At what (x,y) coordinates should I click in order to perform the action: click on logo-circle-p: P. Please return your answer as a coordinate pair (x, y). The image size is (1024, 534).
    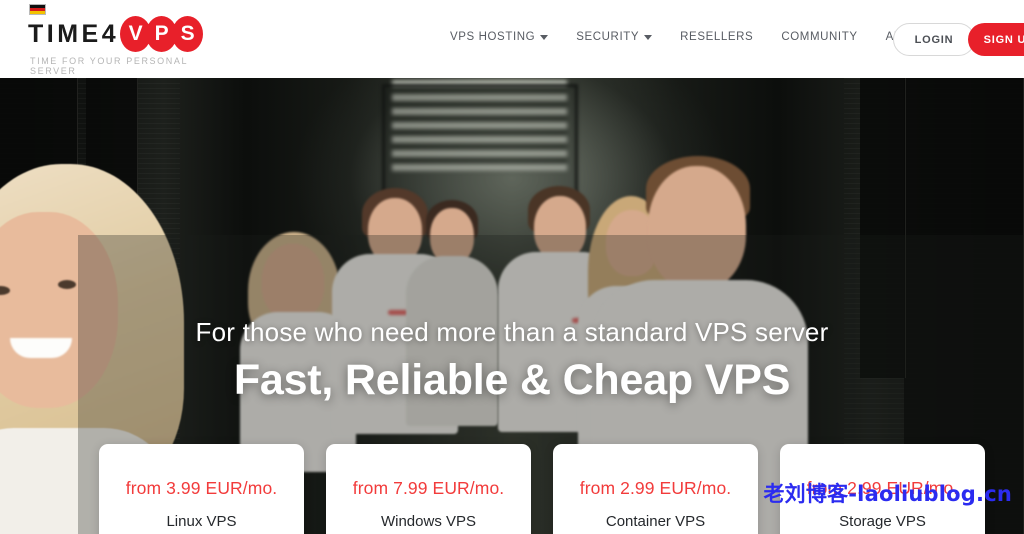
    Looking at the image, I should click on (162, 34).